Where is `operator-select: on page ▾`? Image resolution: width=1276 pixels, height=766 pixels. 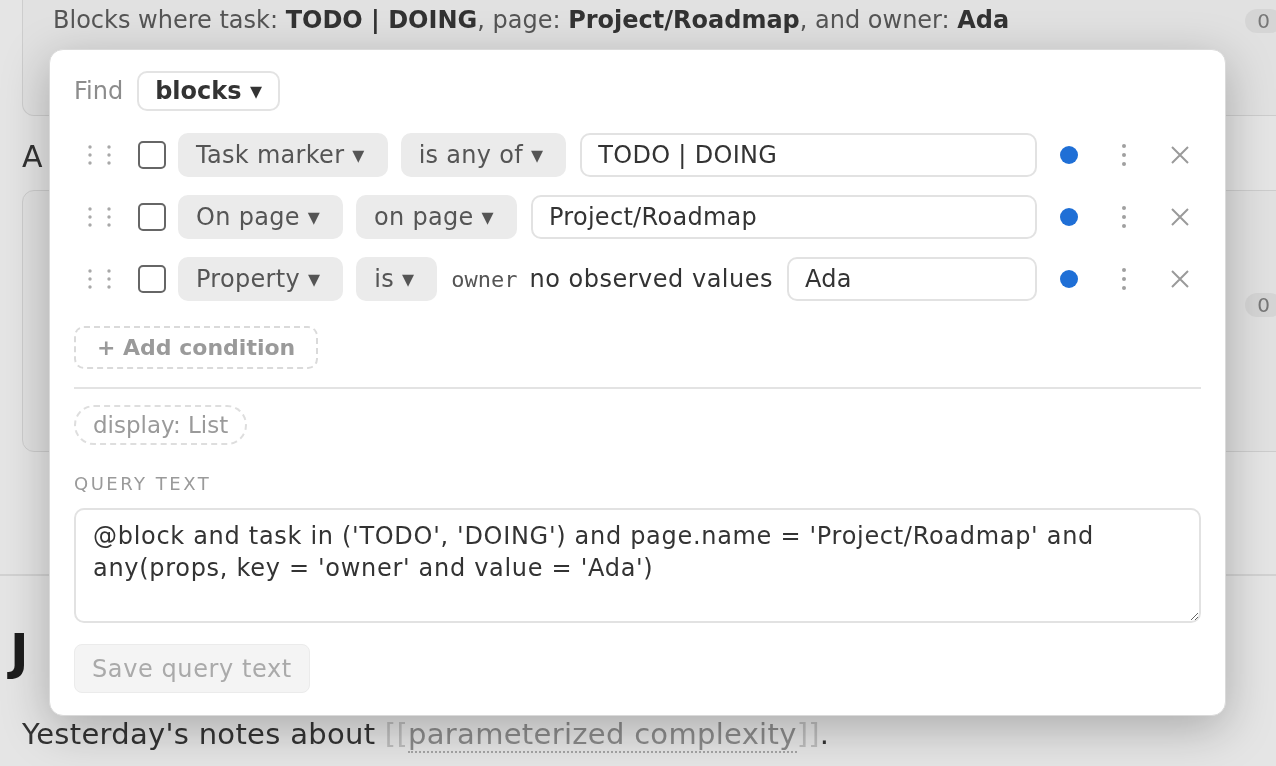 operator-select: on page ▾ is located at coordinates (436, 217).